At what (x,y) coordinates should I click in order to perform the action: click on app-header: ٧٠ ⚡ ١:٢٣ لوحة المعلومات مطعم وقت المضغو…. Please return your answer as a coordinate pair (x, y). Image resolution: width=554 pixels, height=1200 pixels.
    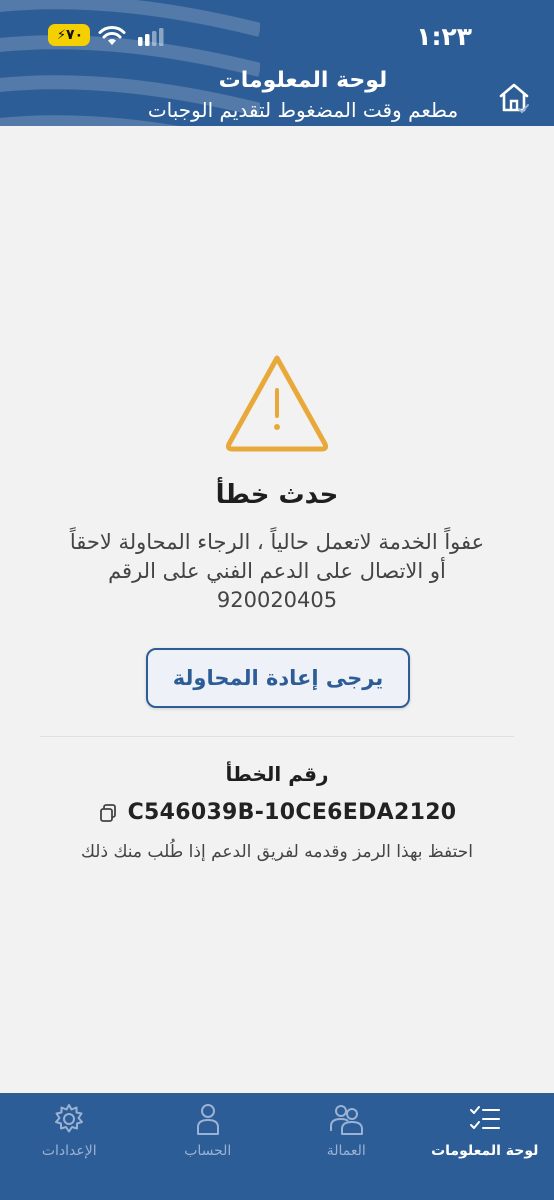
    Looking at the image, I should click on (277, 63).